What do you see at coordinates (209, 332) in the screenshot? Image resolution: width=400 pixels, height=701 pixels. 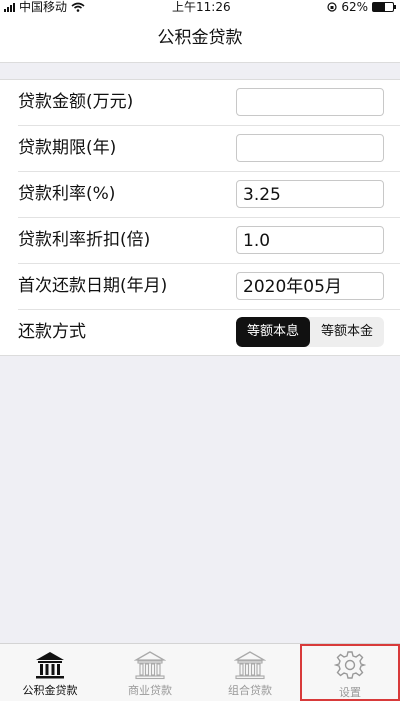 I see `form-row-repayment-method: 还款方式 等额本息 等额本金` at bounding box center [209, 332].